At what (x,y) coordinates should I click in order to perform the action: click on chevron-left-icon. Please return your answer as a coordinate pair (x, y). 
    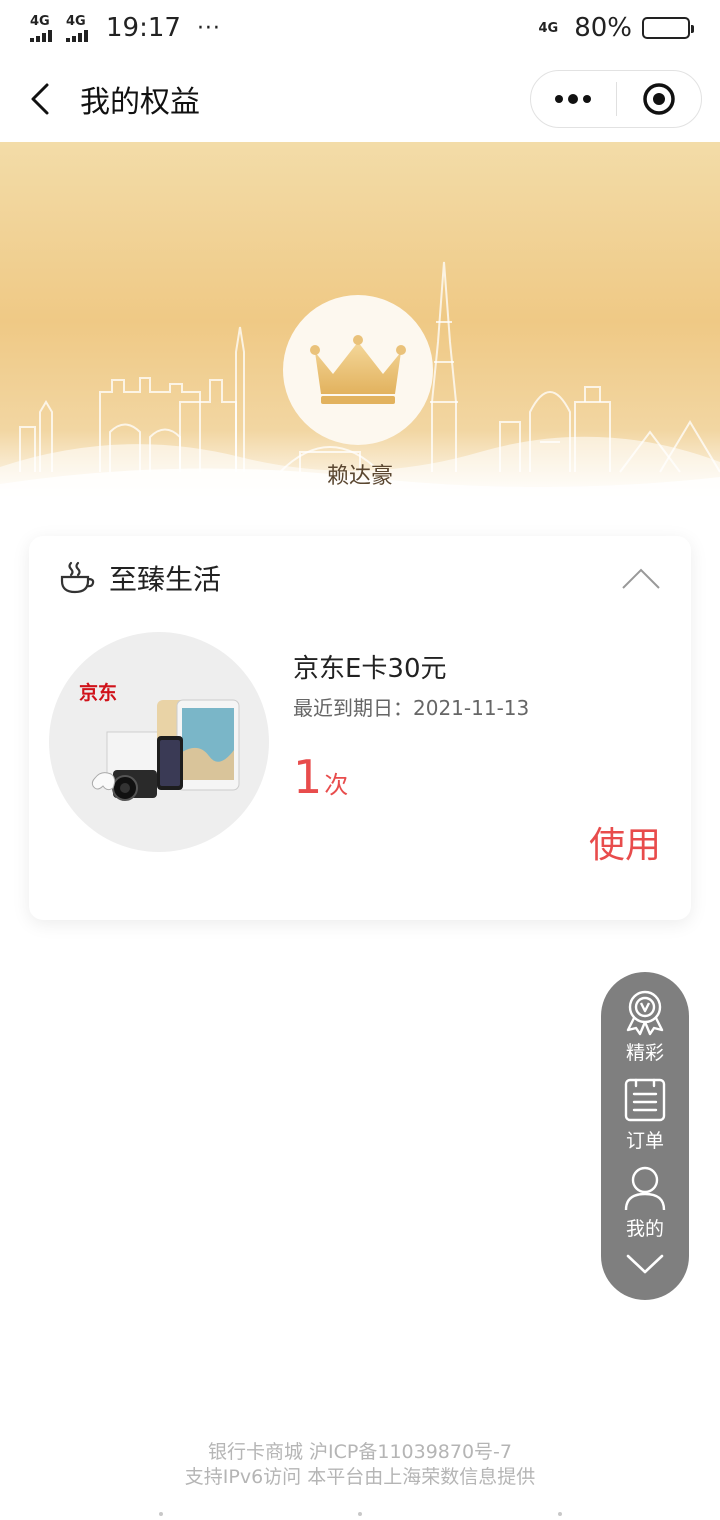
    Looking at the image, I should click on (40, 99).